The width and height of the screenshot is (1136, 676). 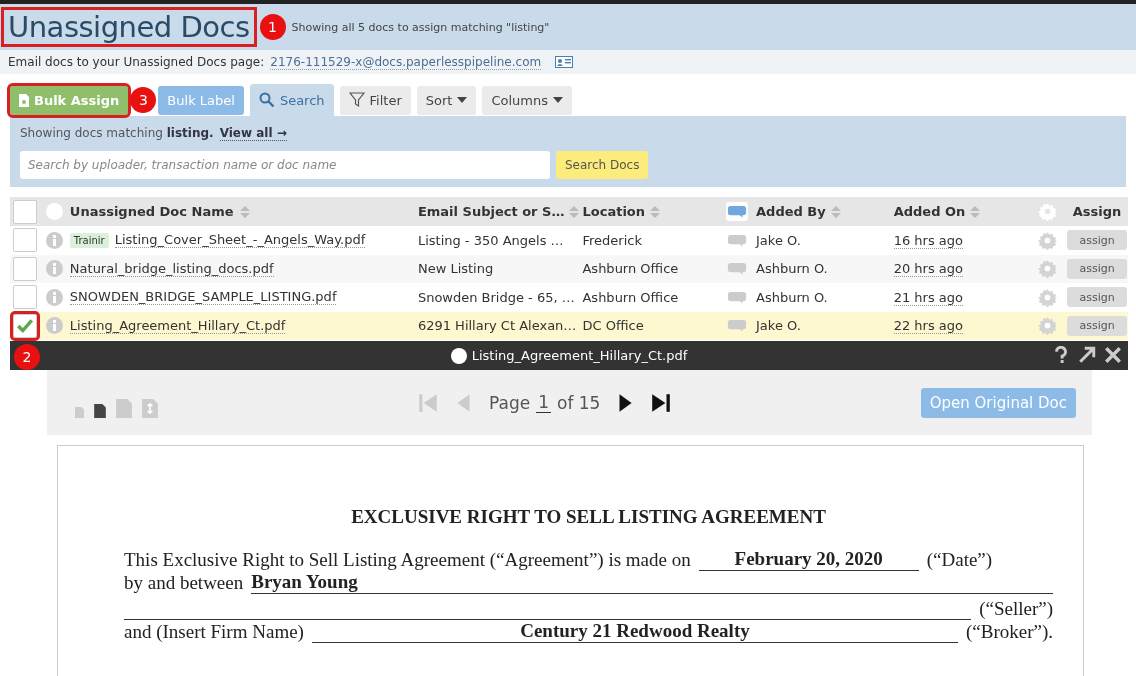 I want to click on step-badge: 3, so click(x=143, y=100).